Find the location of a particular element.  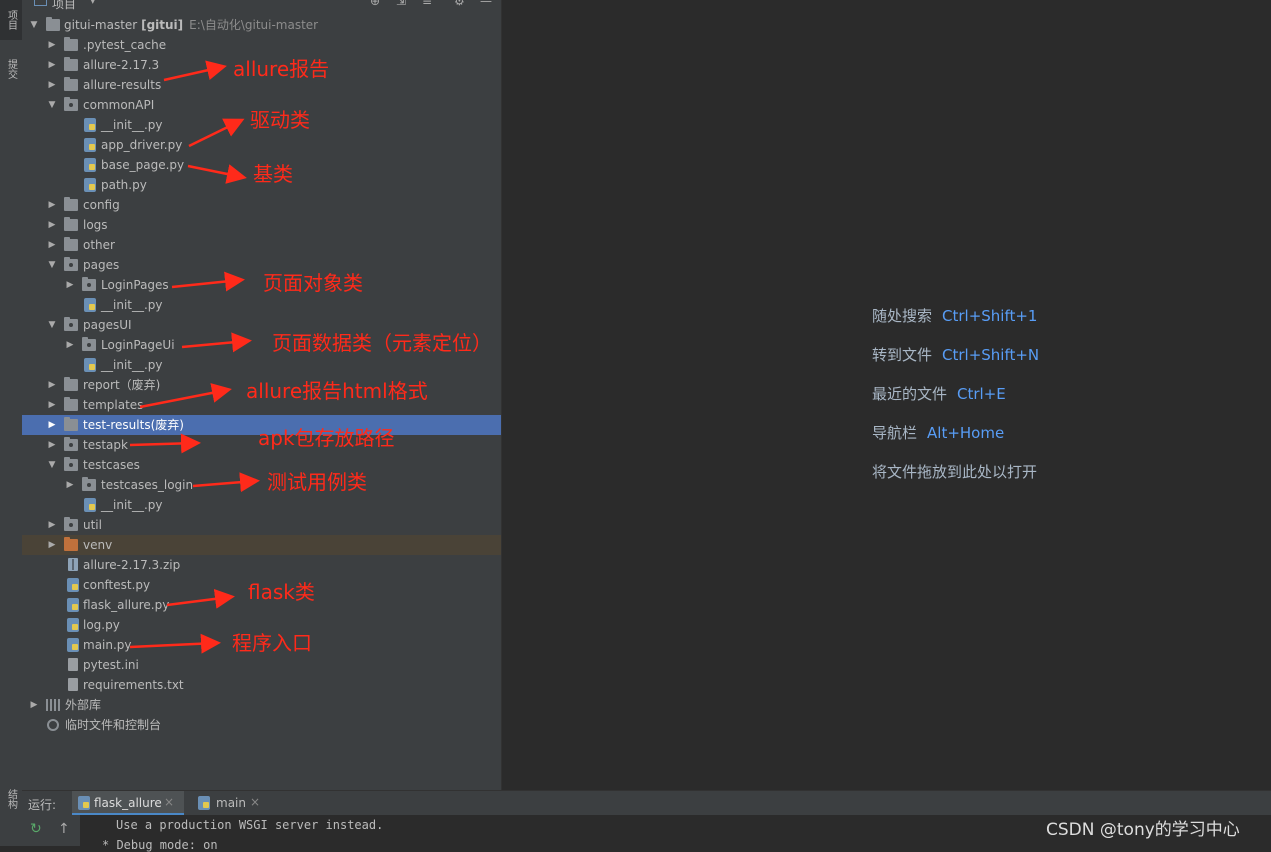

annotation-page-data: 页面数据类（元素定位） is located at coordinates (382, 343).